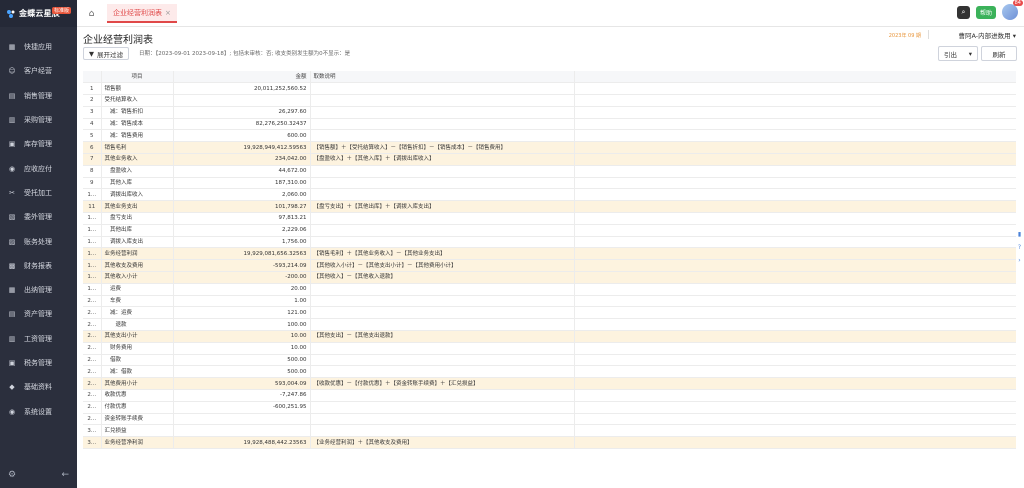 Image resolution: width=1024 pixels, height=488 pixels. I want to click on company-label: 曹阿A-内部进数用, so click(984, 36).